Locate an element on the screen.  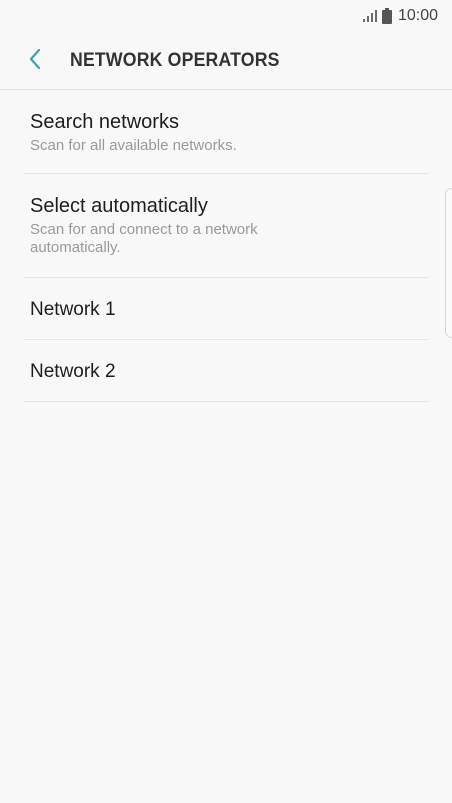
page-title: NETWORK OPERATORS is located at coordinates (175, 60).